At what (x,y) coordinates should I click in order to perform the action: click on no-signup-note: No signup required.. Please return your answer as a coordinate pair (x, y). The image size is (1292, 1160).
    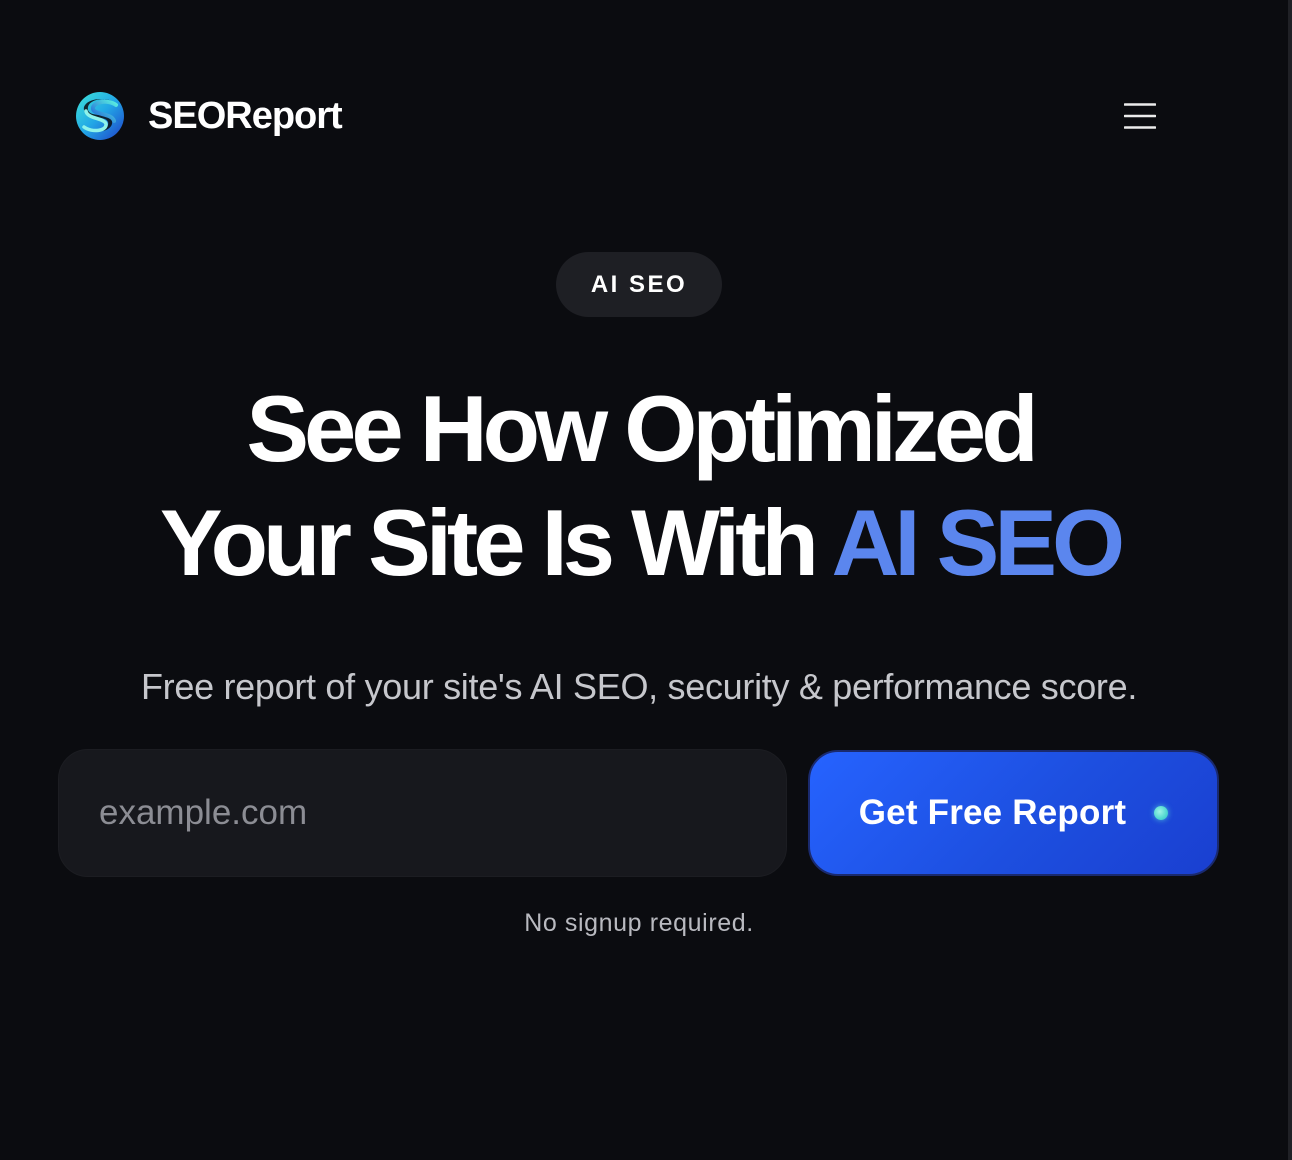
    Looking at the image, I should click on (639, 923).